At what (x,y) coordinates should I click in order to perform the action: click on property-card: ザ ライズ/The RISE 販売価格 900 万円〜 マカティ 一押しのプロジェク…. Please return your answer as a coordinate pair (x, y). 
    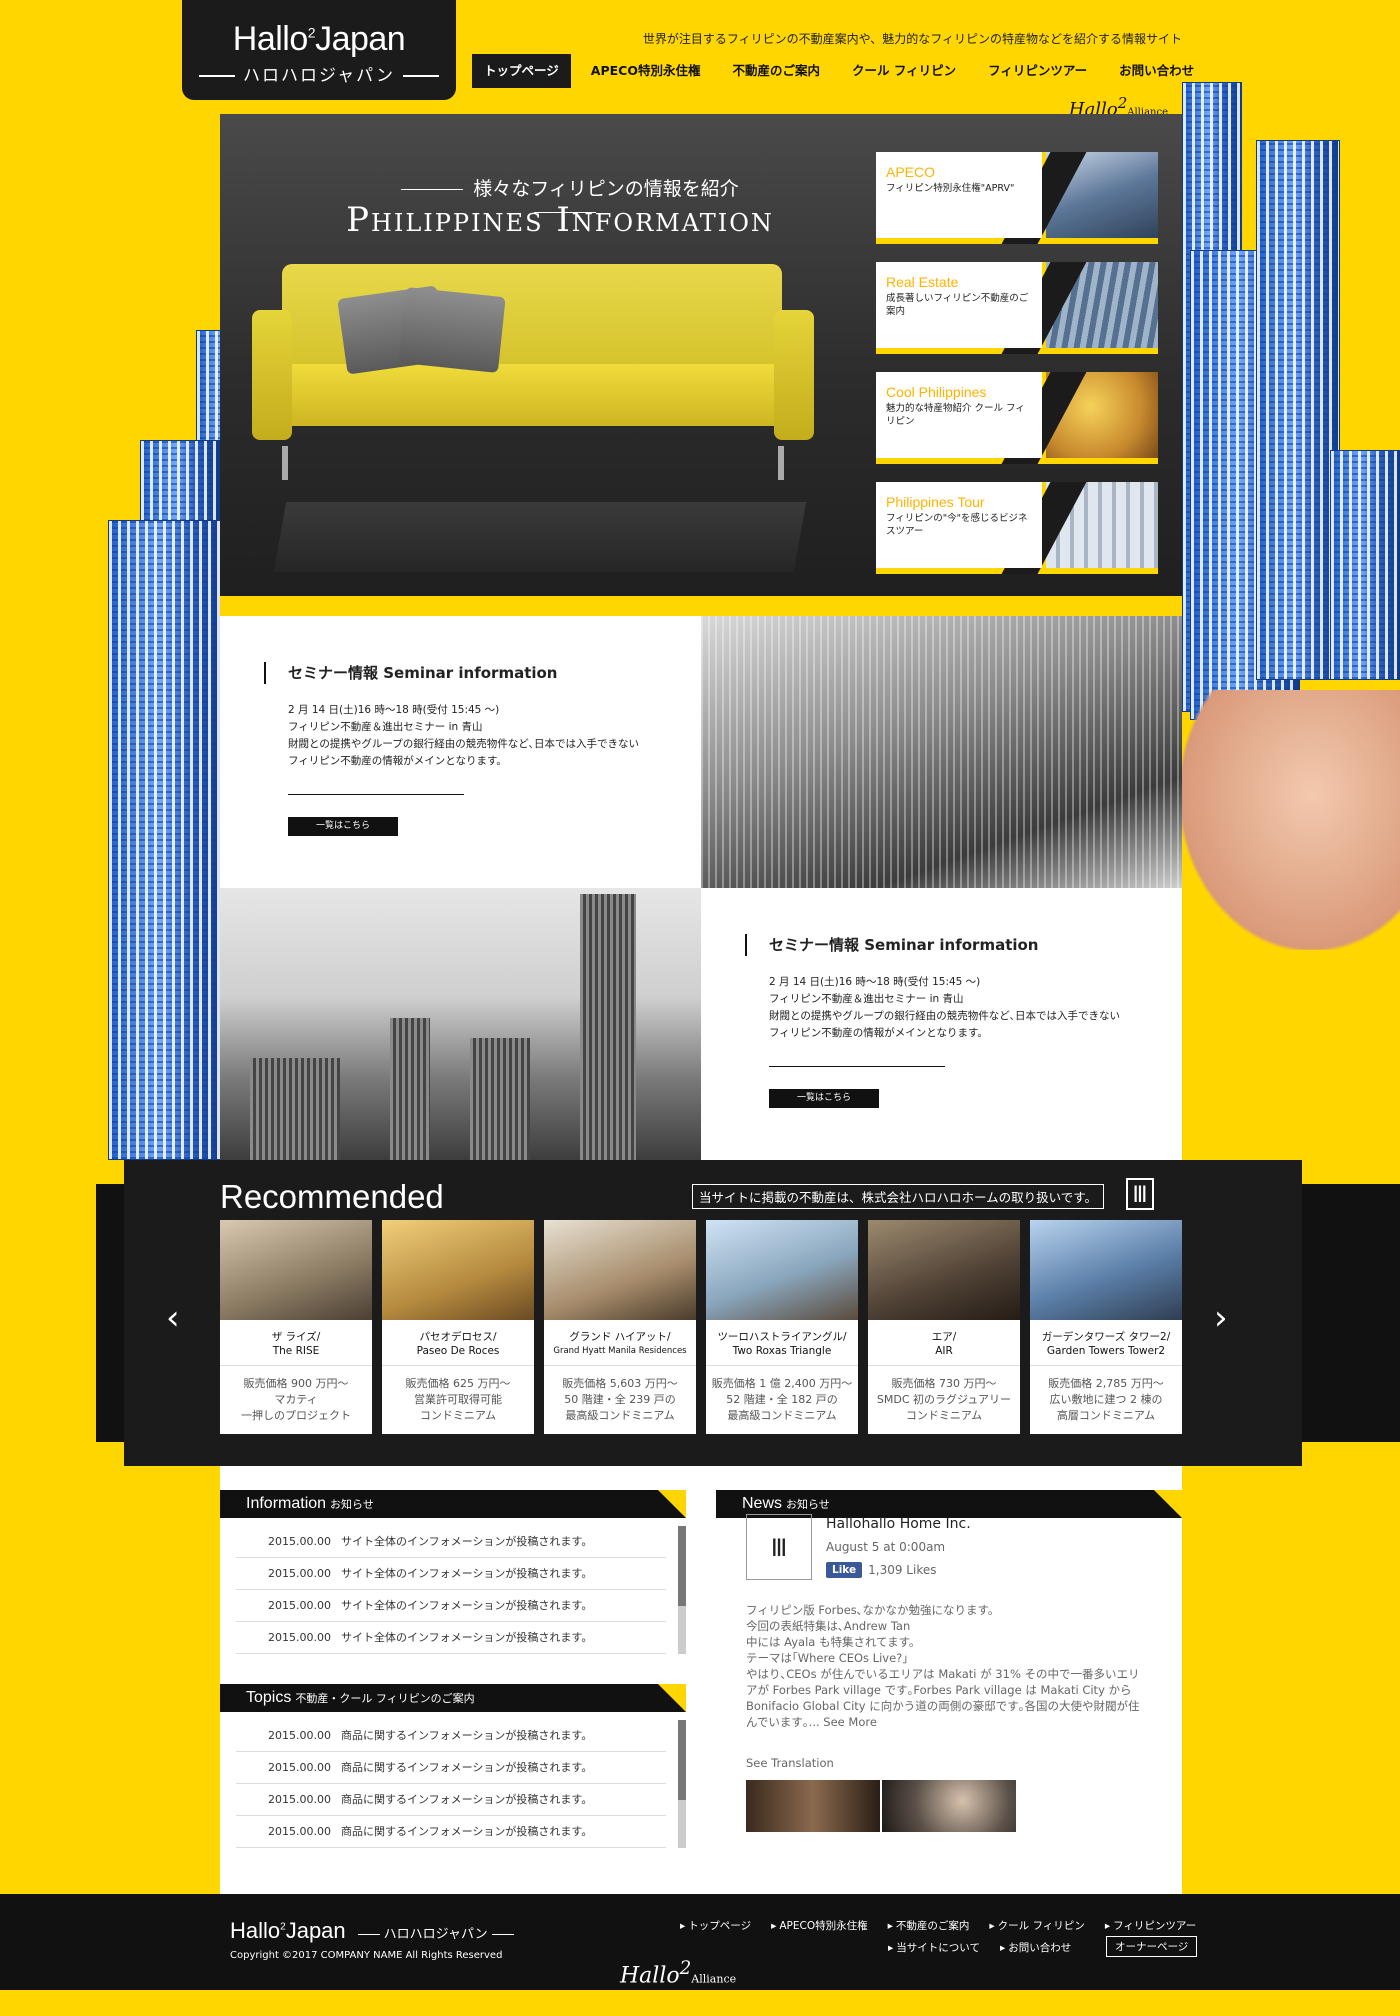
    Looking at the image, I should click on (296, 1327).